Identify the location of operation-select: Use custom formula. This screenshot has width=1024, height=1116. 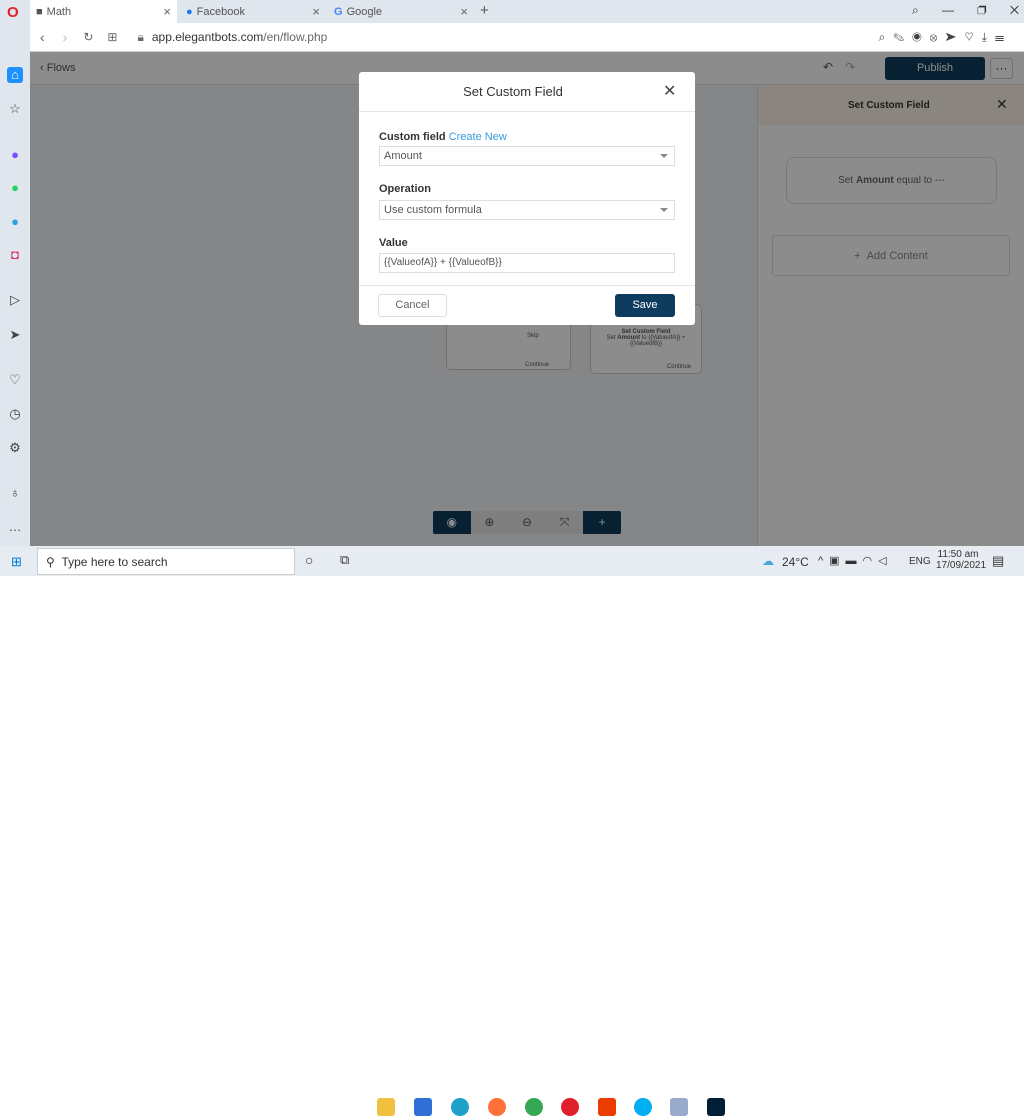
(527, 210).